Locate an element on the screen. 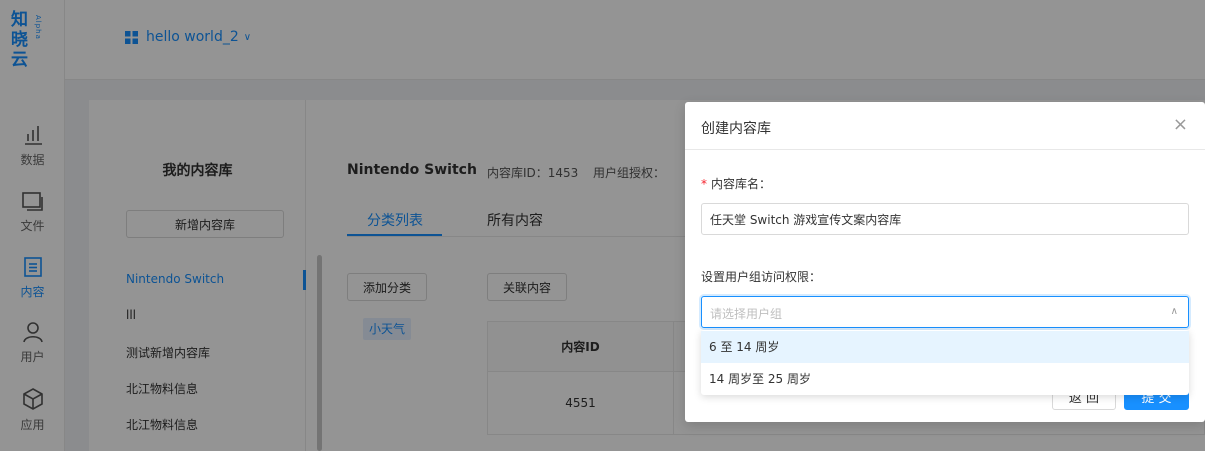 The width and height of the screenshot is (1205, 451). access-label: 设置用户组访问权限： is located at coordinates (761, 277).